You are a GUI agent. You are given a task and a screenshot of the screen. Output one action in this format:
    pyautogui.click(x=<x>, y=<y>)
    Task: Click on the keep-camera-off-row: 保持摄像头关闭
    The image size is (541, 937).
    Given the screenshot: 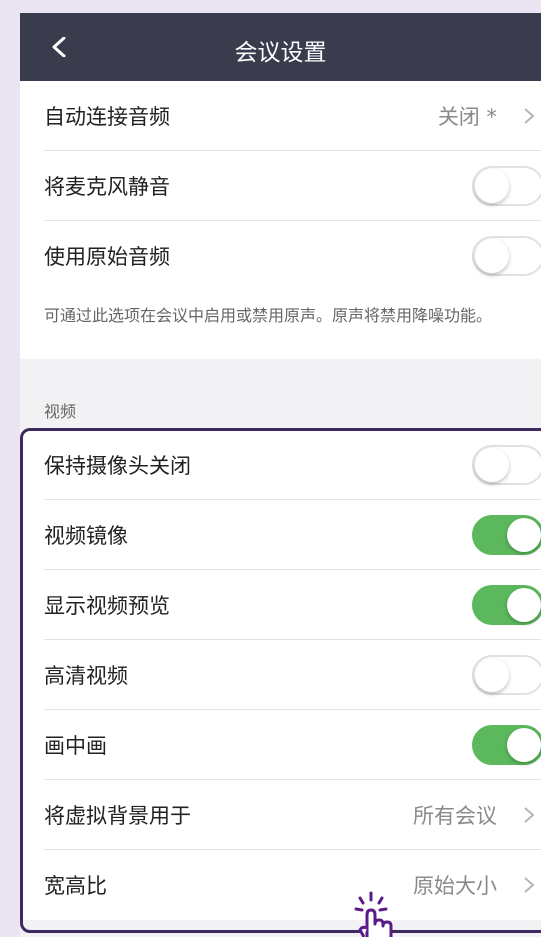 What is the action you would take?
    pyautogui.click(x=280, y=465)
    